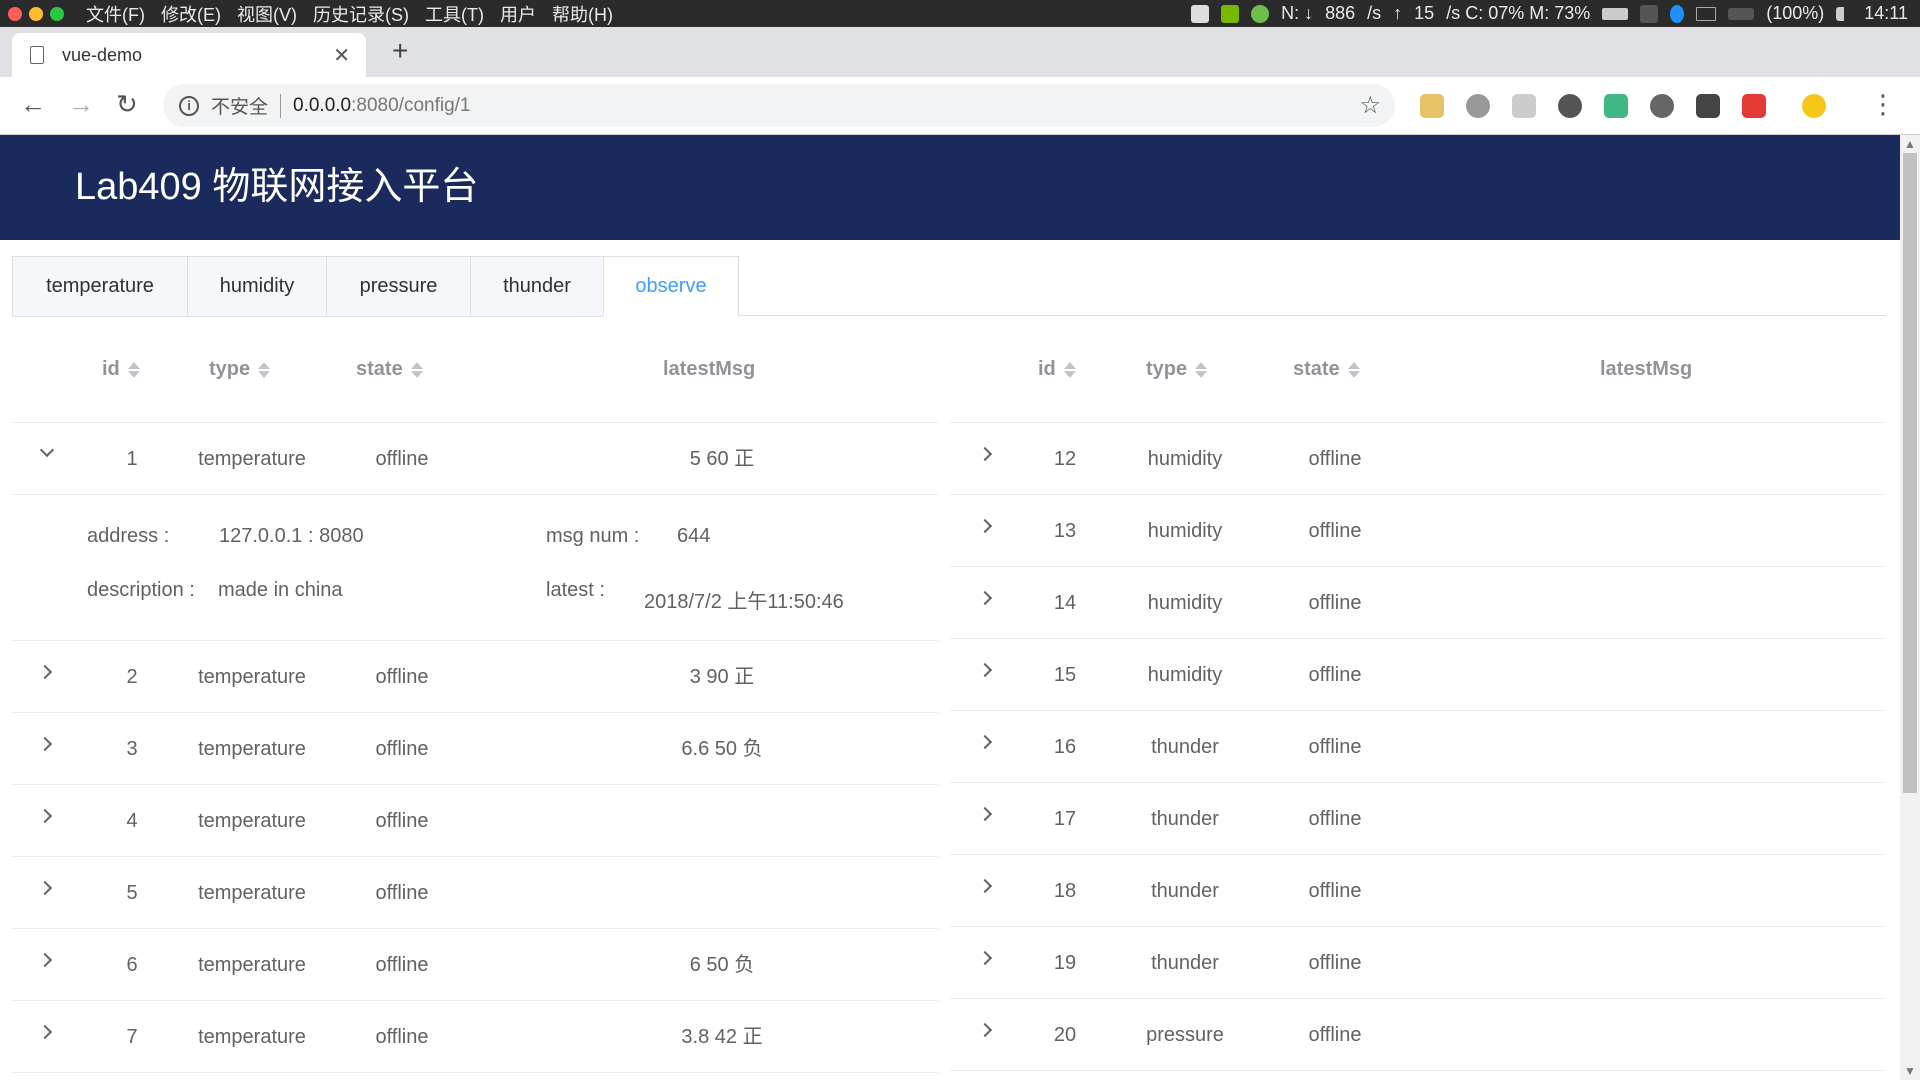 This screenshot has height=1080, width=1920. Describe the element at coordinates (1814, 106) in the screenshot. I see `lightbulb-icon` at that location.